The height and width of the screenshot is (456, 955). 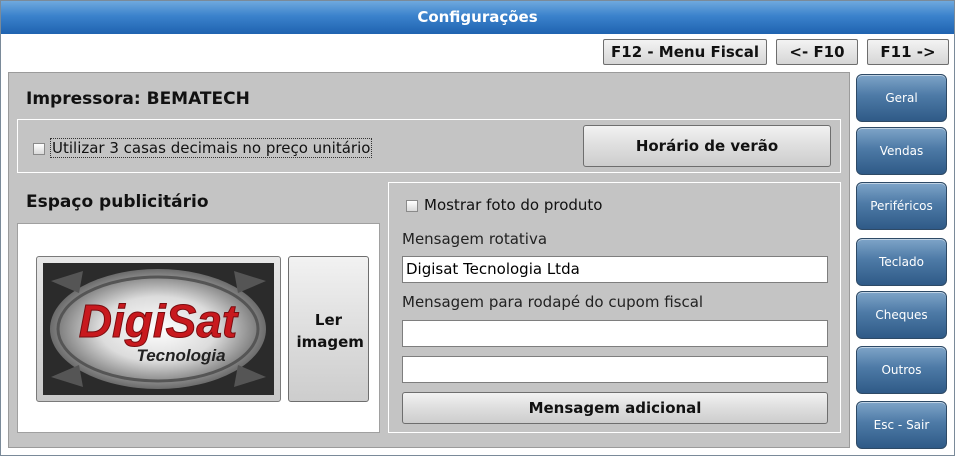 I want to click on rotating-message-label: Mensagem rotativa, so click(x=475, y=239).